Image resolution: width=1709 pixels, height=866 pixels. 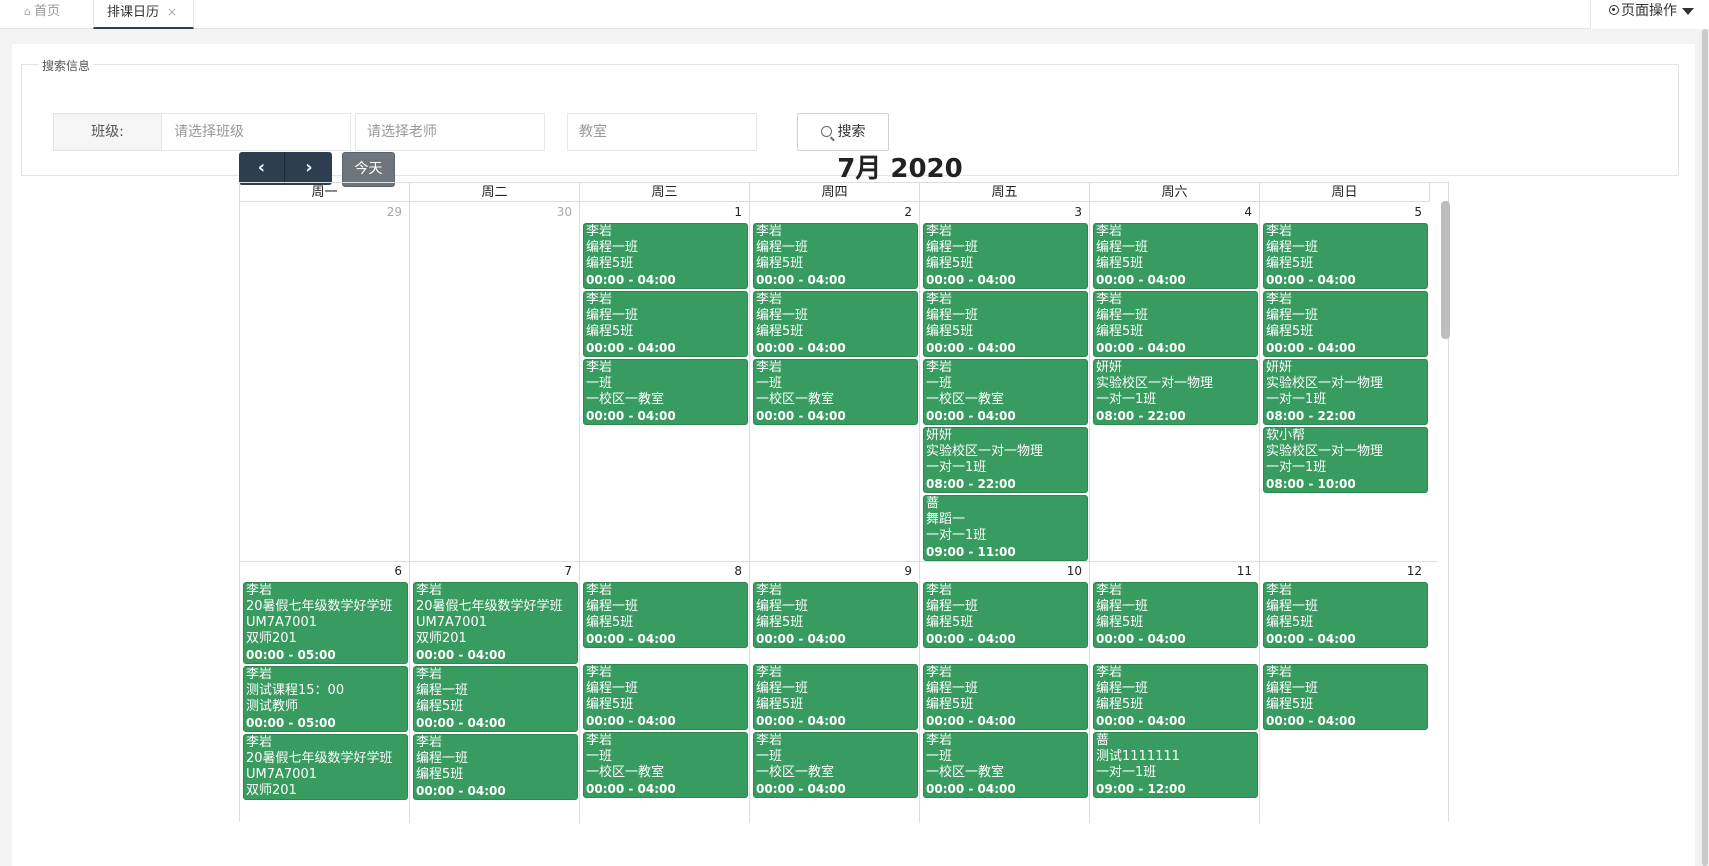 I want to click on class-select: 请选择班级, so click(x=256, y=132).